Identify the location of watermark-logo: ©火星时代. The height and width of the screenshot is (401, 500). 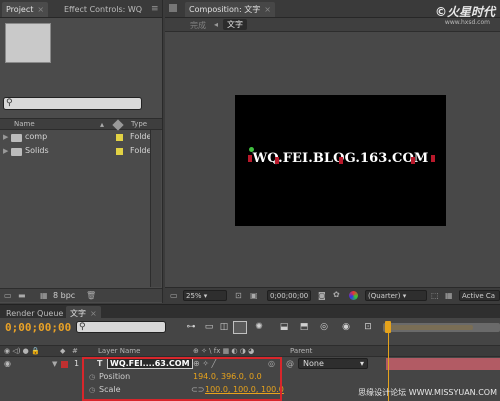
(464, 12).